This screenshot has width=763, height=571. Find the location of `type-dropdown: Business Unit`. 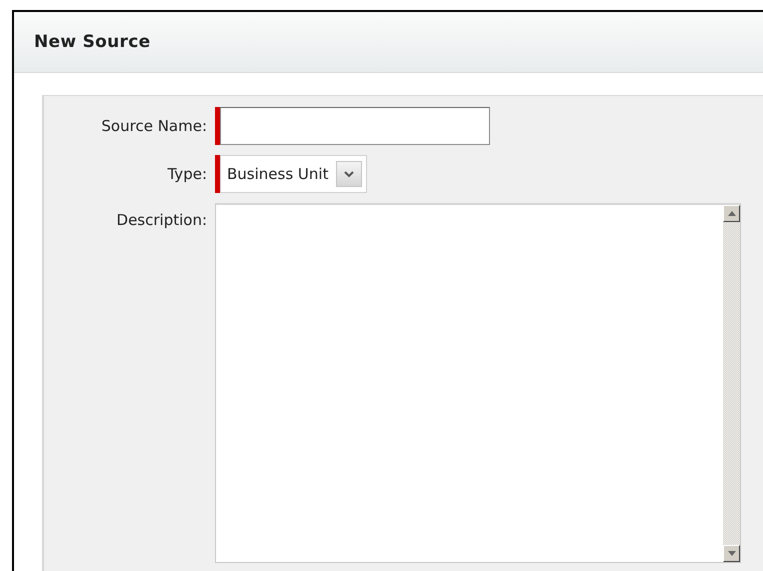

type-dropdown: Business Unit is located at coordinates (294, 174).